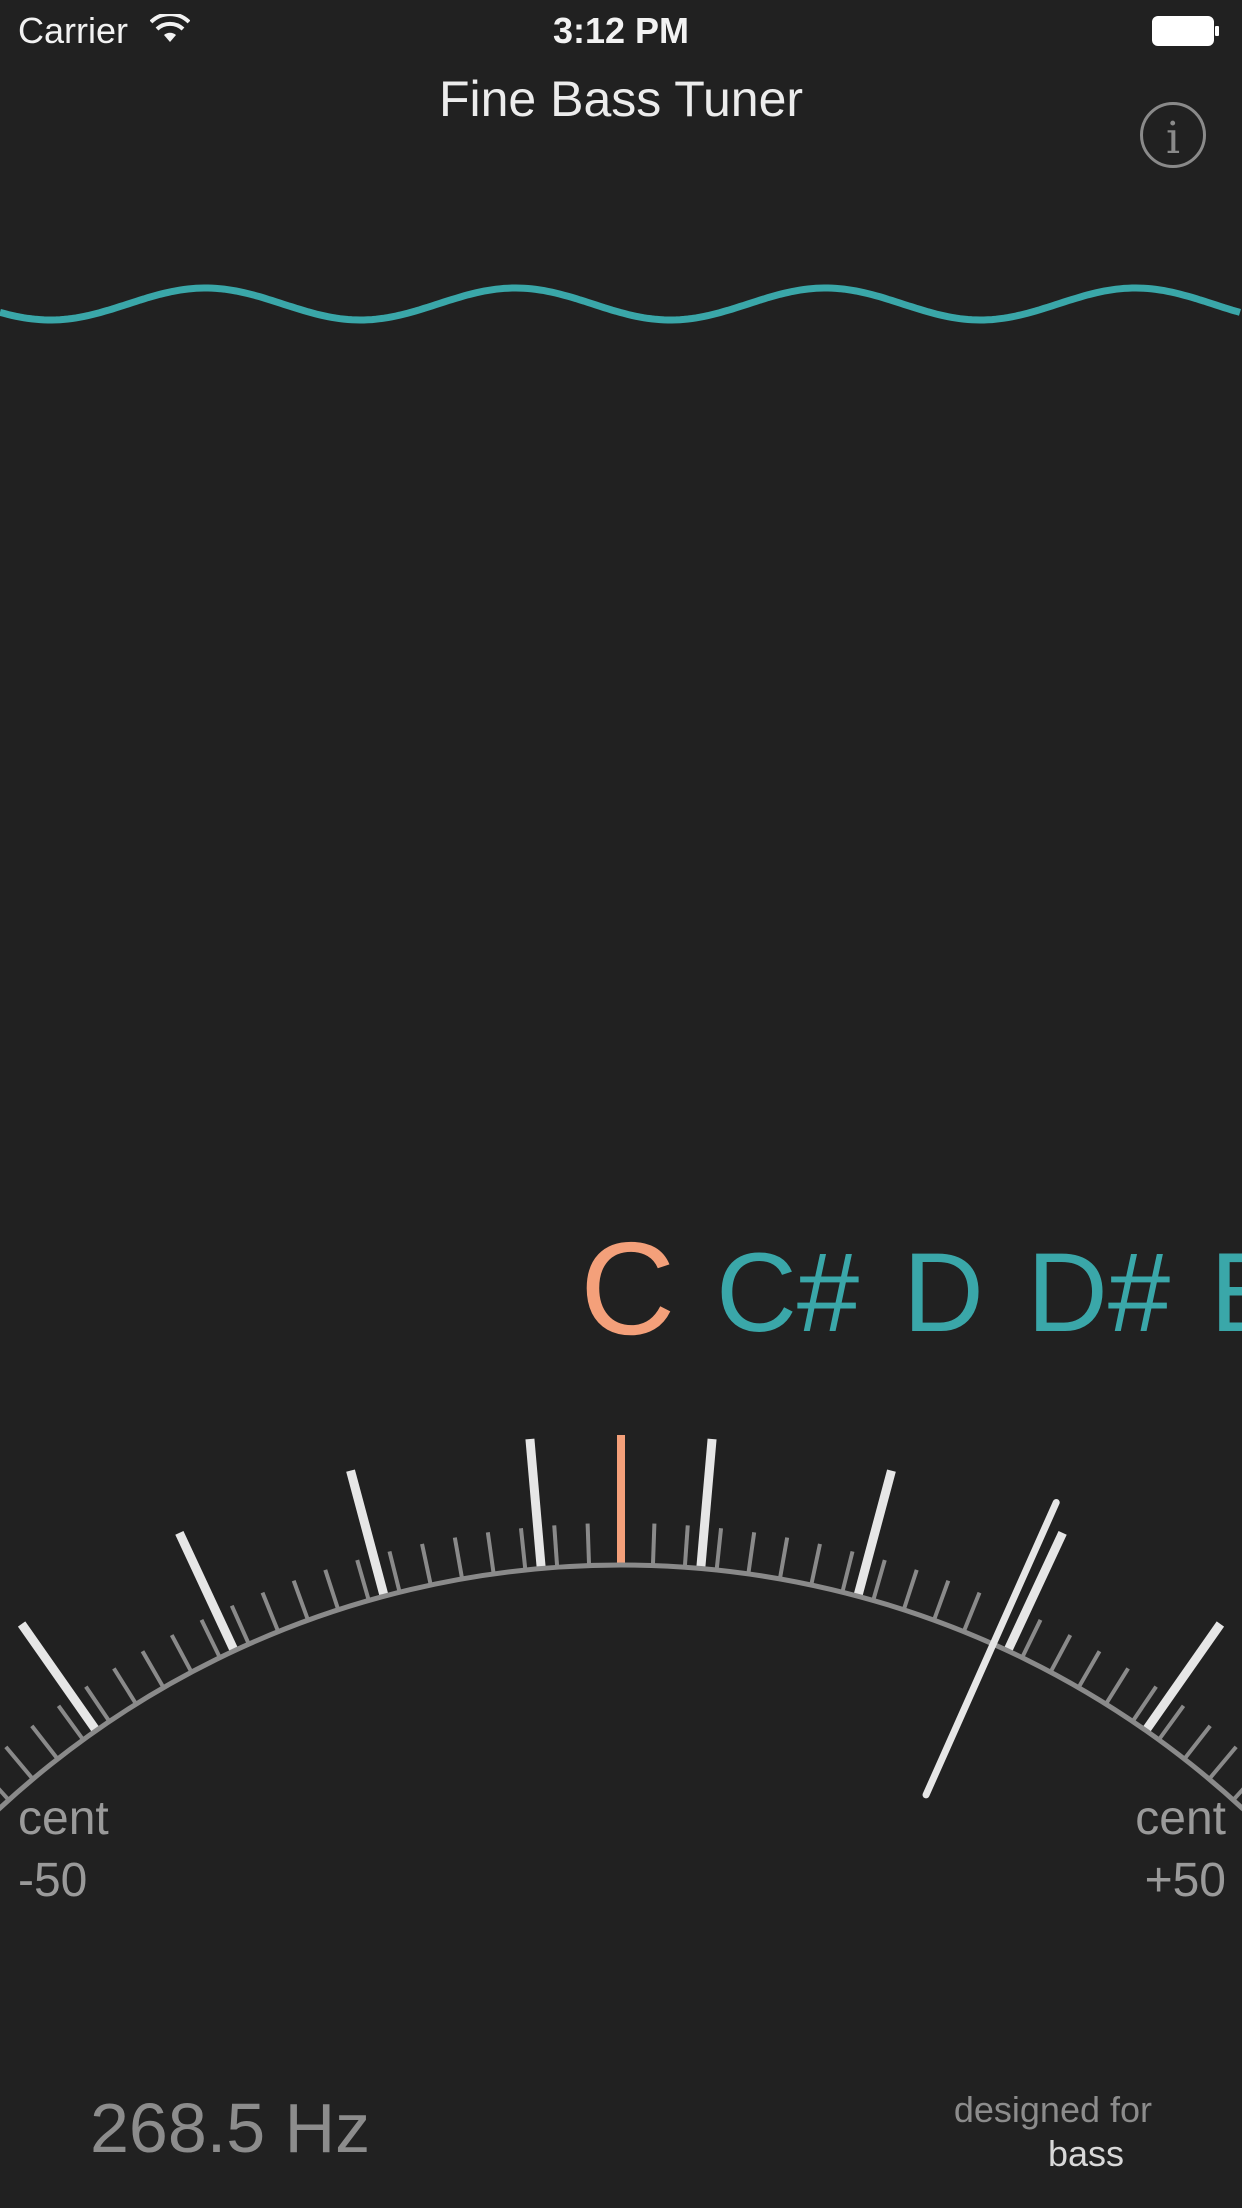  What do you see at coordinates (621, 99) in the screenshot?
I see `app-title: Fine Bass Tuner` at bounding box center [621, 99].